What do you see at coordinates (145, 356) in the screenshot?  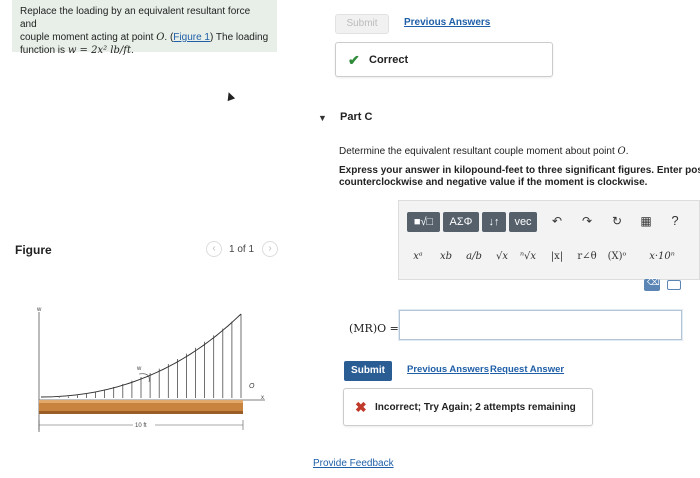 I see `load-arrows` at bounding box center [145, 356].